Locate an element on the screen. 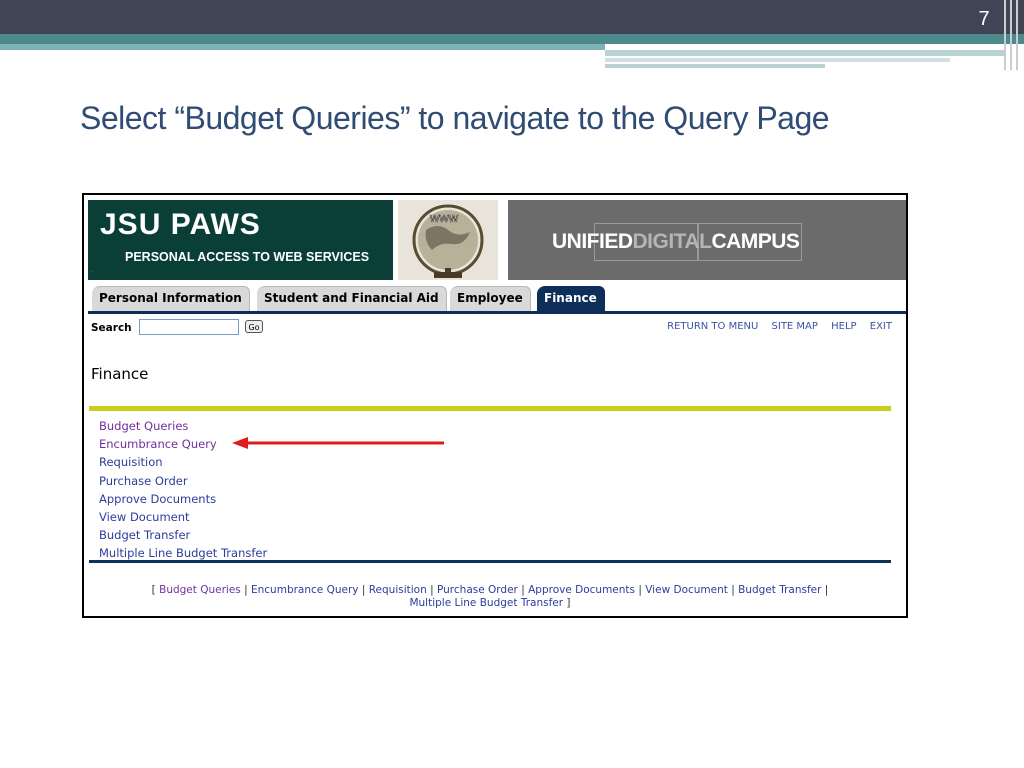 This screenshot has width=1024, height=768. tab-employee: Employee is located at coordinates (490, 298).